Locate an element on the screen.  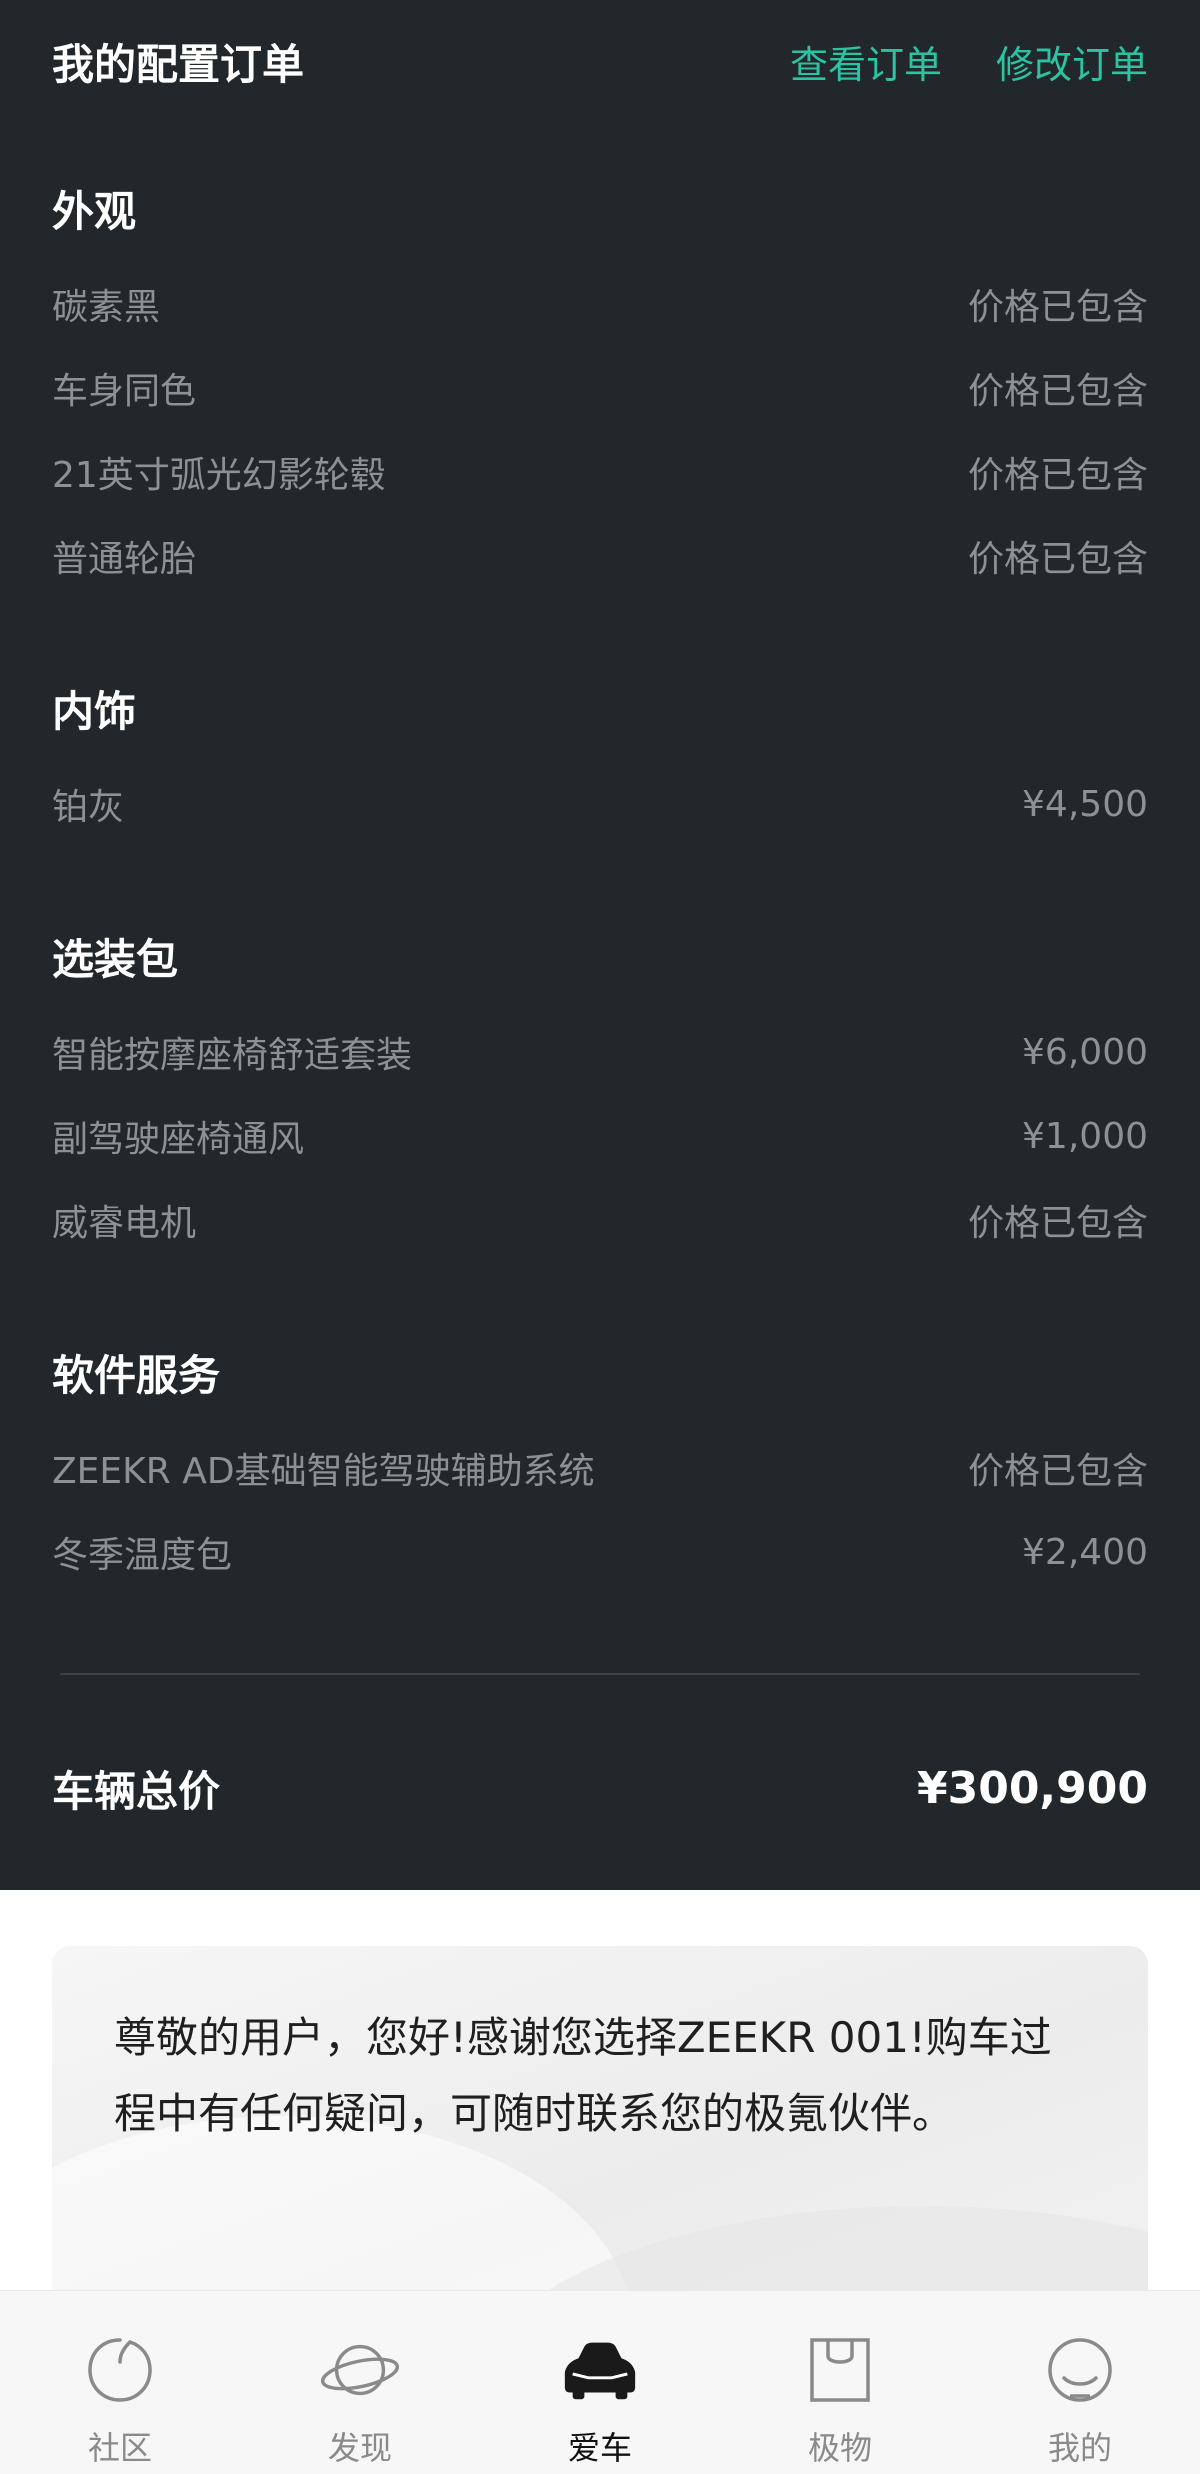
tab-my-car: 爱车 is located at coordinates (600, 2382).